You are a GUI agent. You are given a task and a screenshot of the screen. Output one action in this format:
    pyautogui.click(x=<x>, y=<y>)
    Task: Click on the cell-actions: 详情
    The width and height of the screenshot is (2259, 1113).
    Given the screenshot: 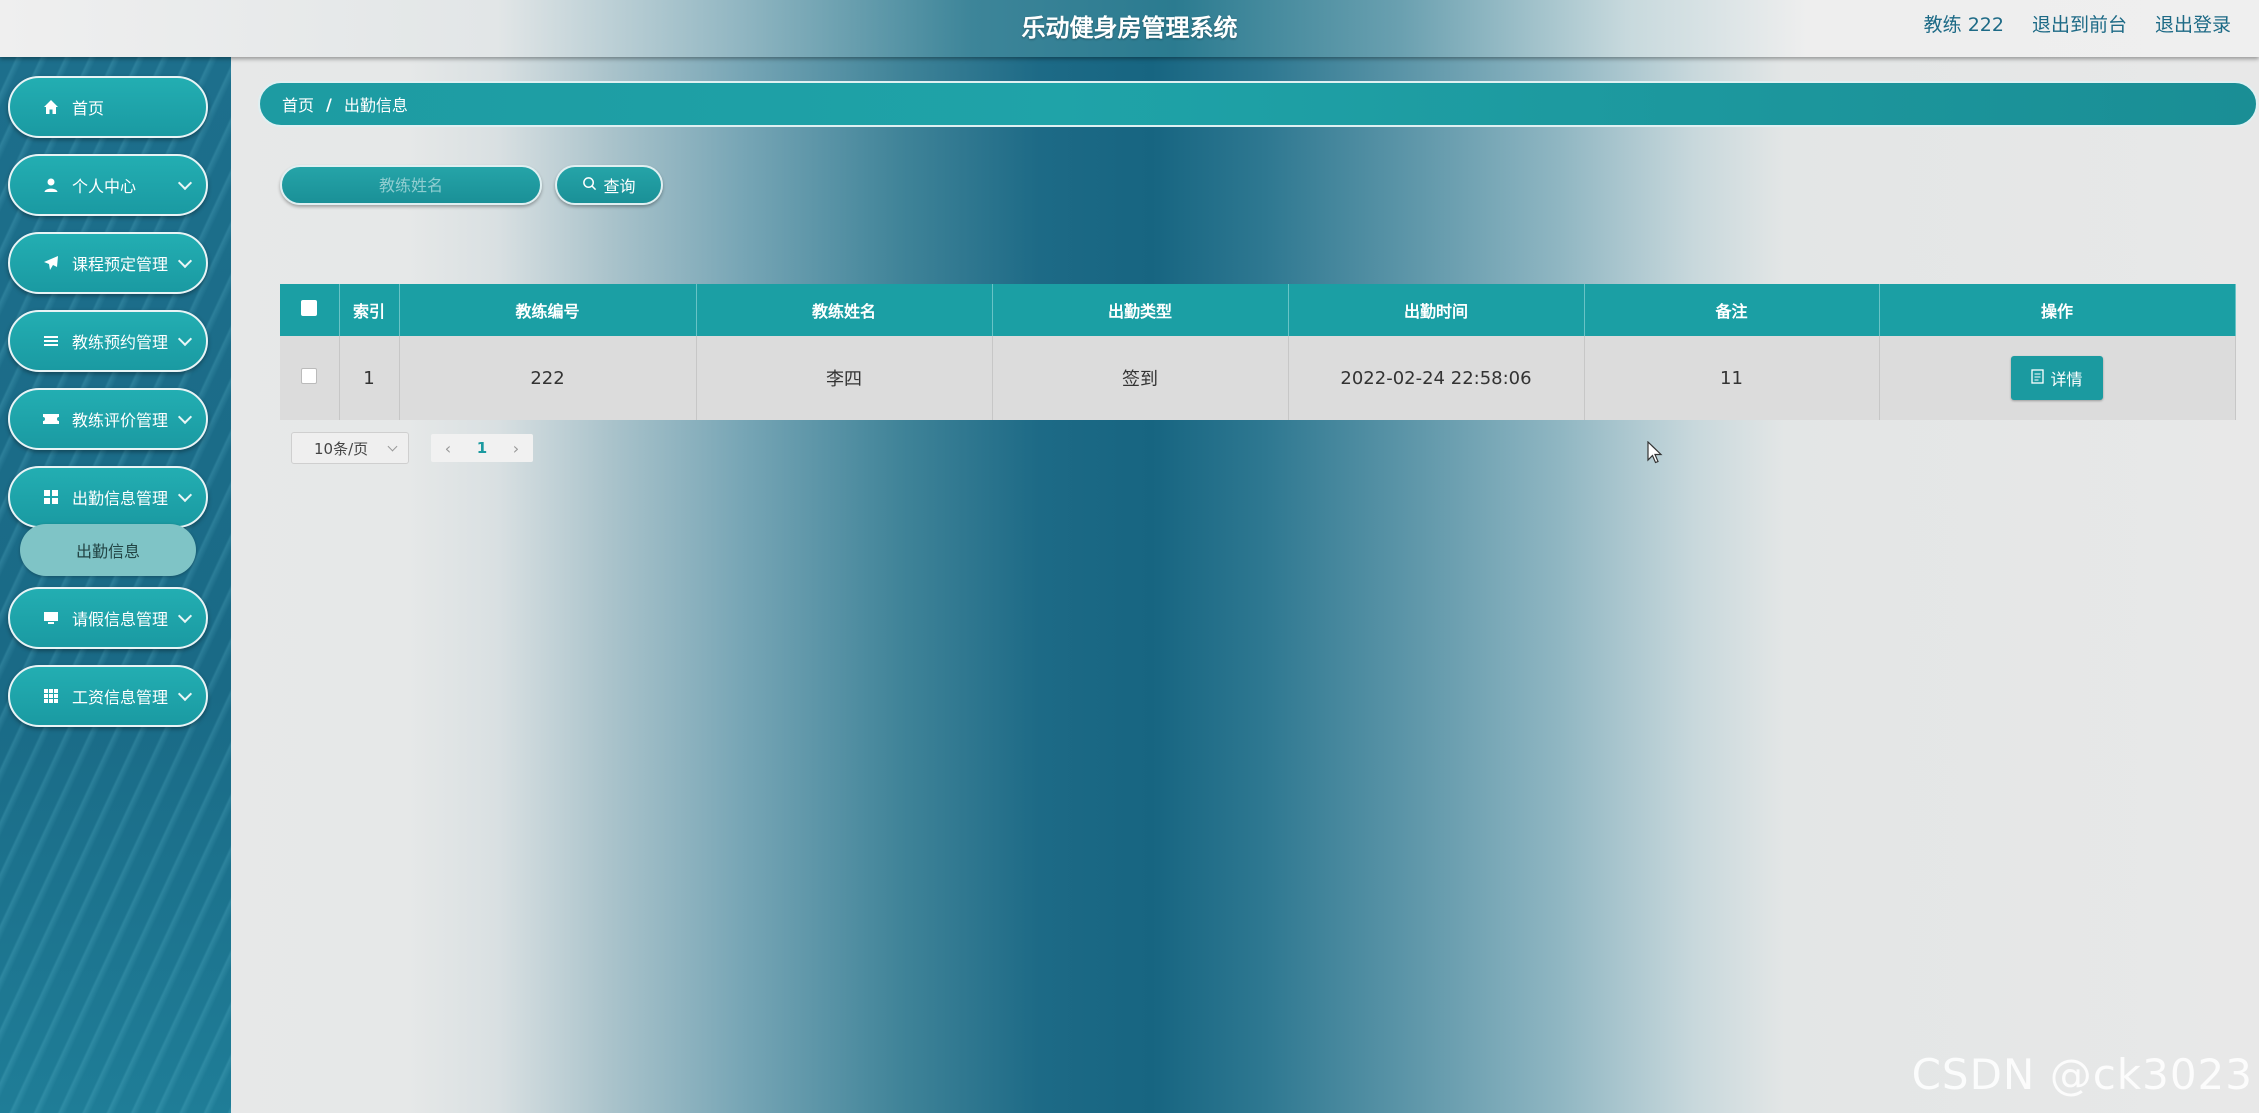 What is the action you would take?
    pyautogui.click(x=2057, y=378)
    